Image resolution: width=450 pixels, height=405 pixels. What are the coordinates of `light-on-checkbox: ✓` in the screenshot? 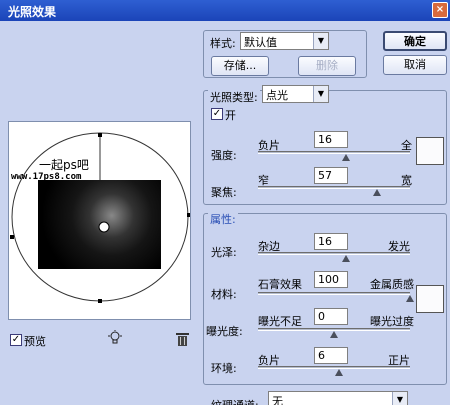 It's located at (217, 114).